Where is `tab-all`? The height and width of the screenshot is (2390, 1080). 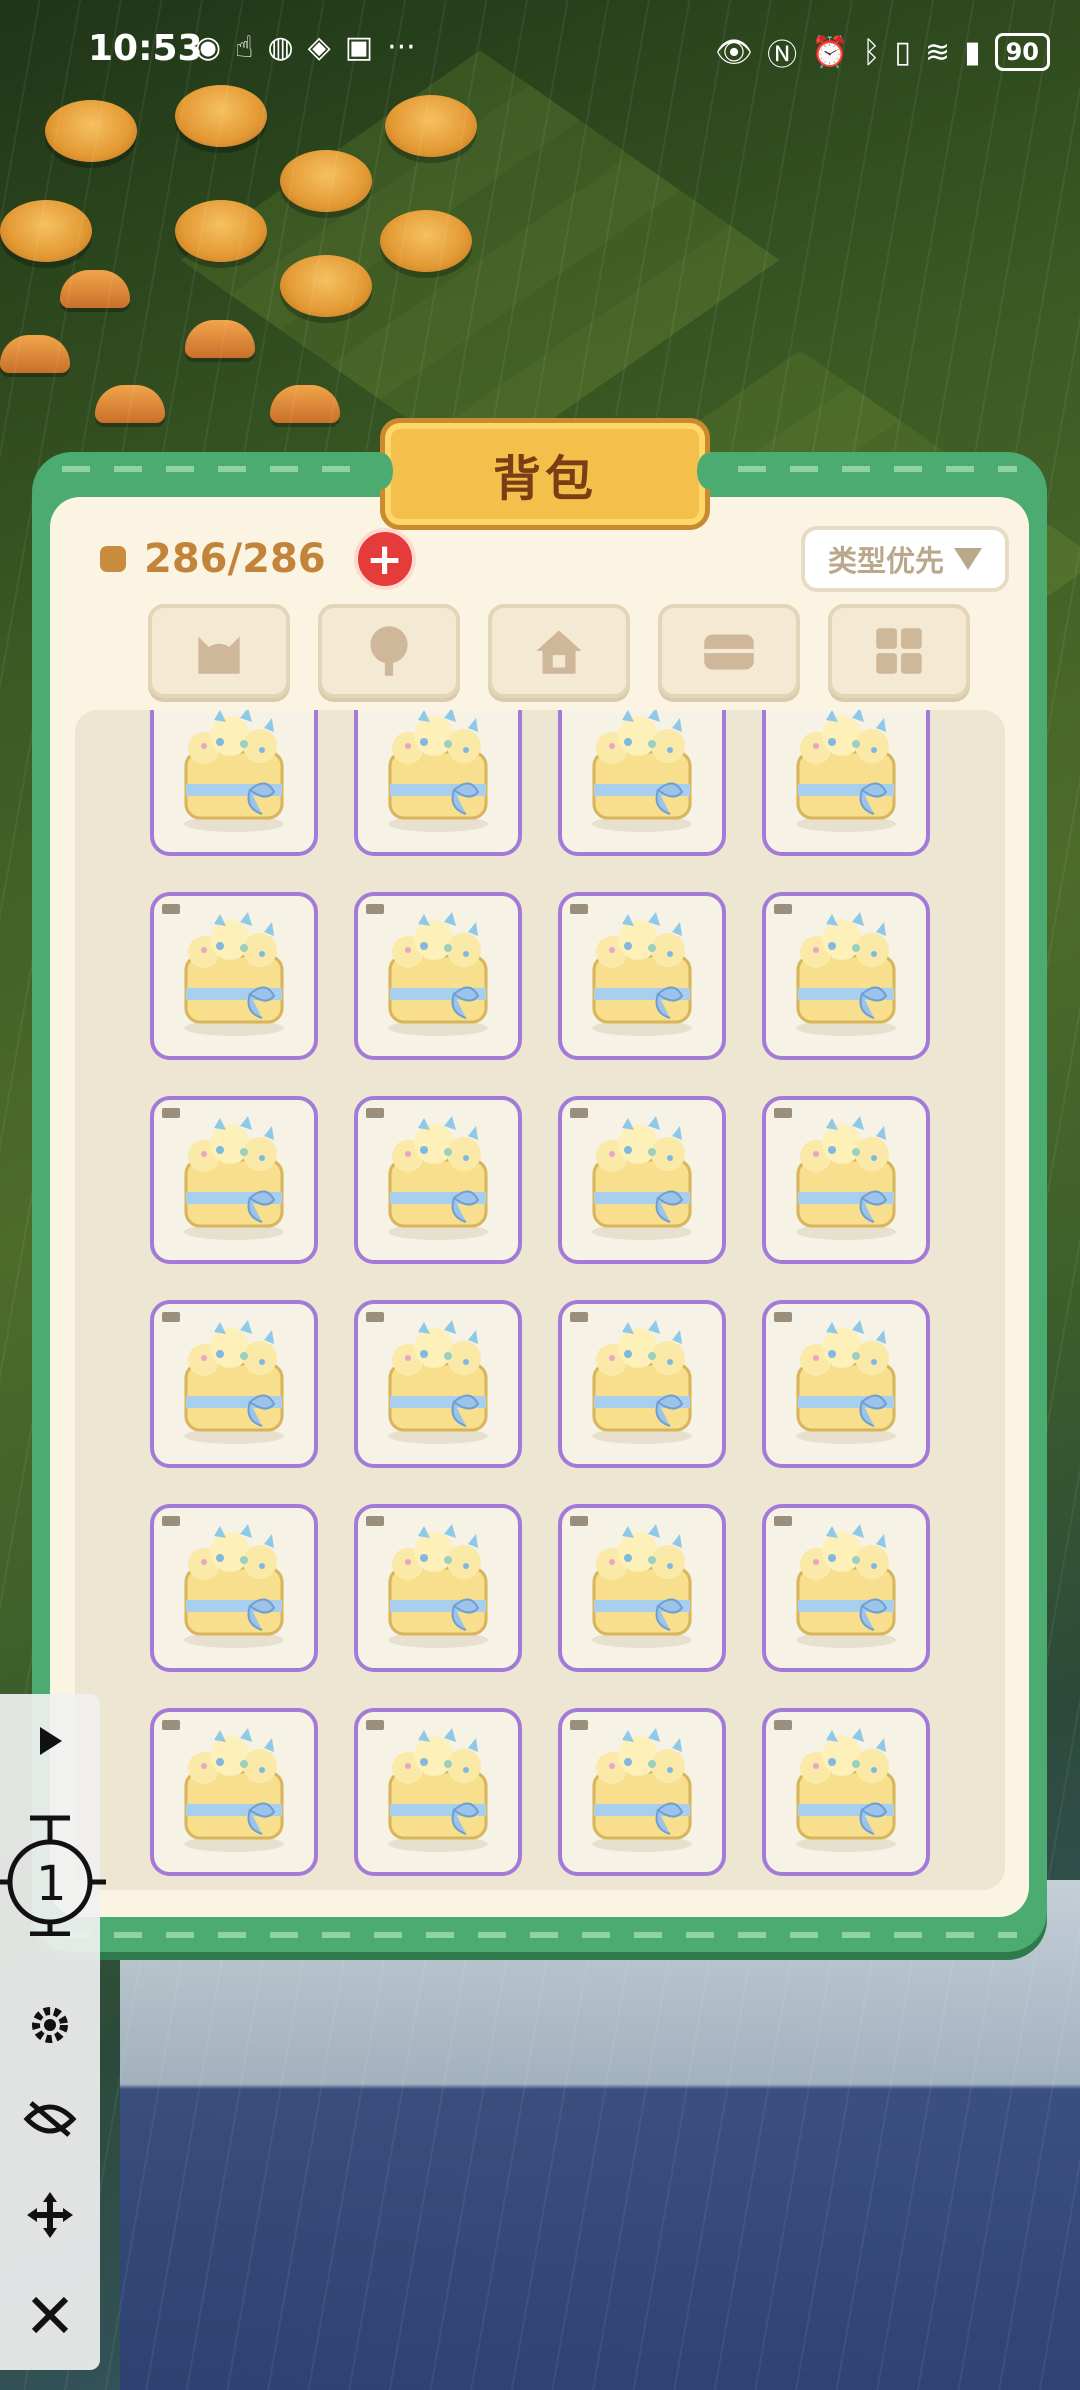 tab-all is located at coordinates (899, 651).